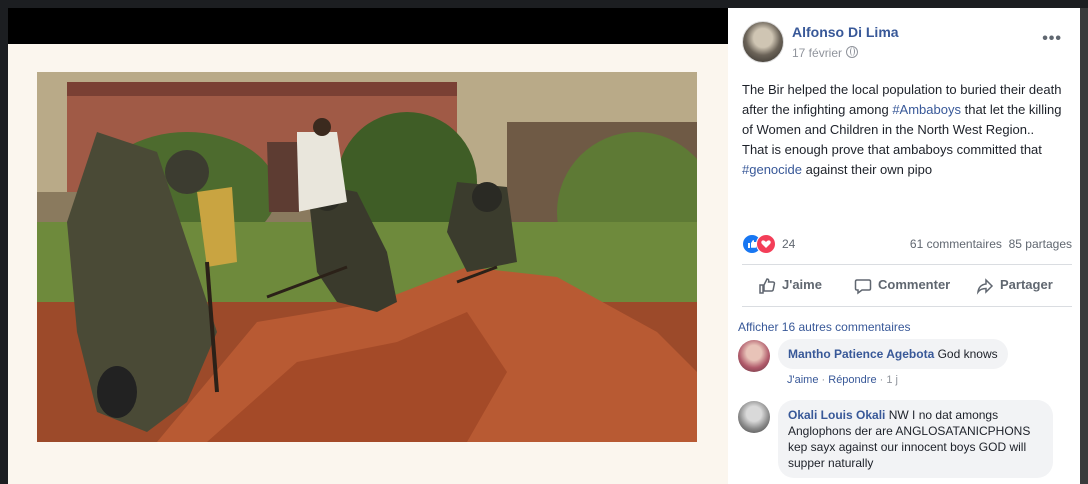 This screenshot has height=484, width=1088. What do you see at coordinates (967, 354) in the screenshot?
I see `comment-text: God knows` at bounding box center [967, 354].